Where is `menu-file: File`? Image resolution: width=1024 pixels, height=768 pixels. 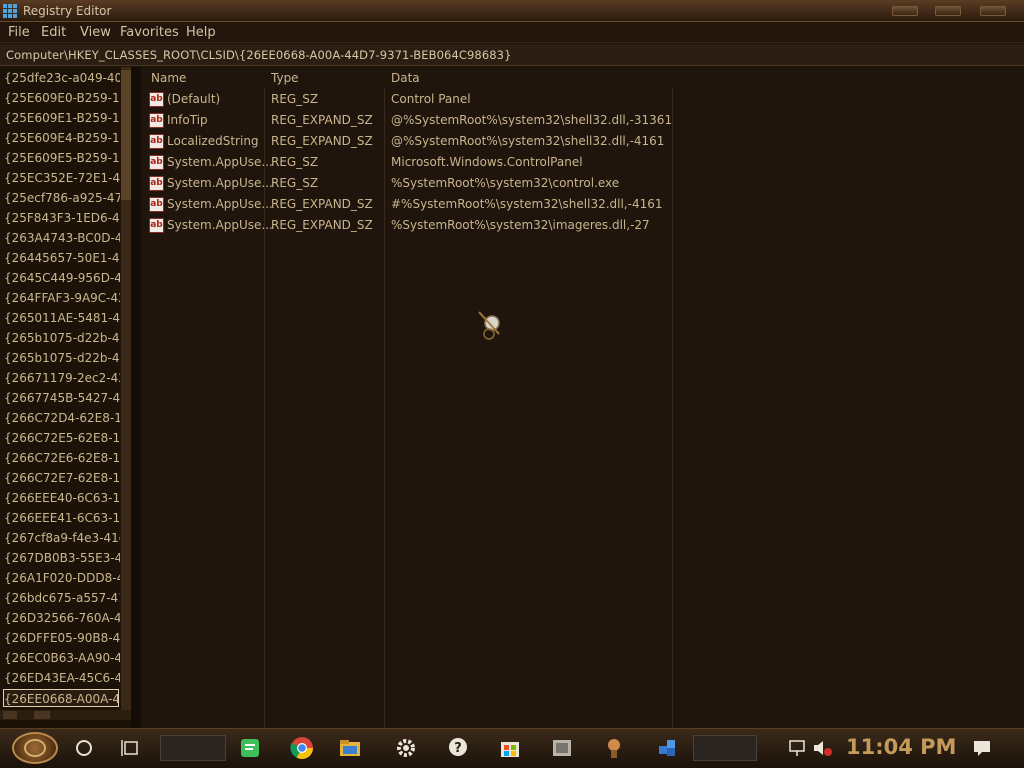
menu-file: File is located at coordinates (19, 32).